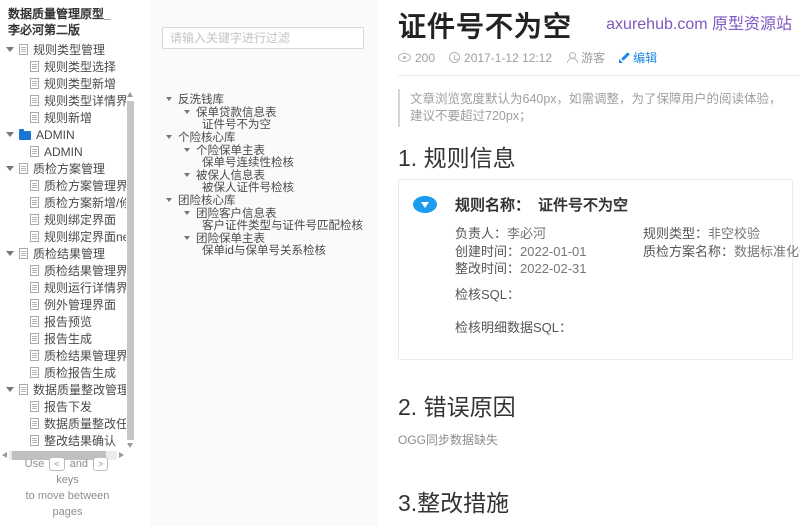 This screenshot has width=800, height=526. Describe the element at coordinates (593, 58) in the screenshot. I see `author-name: 游客` at that location.